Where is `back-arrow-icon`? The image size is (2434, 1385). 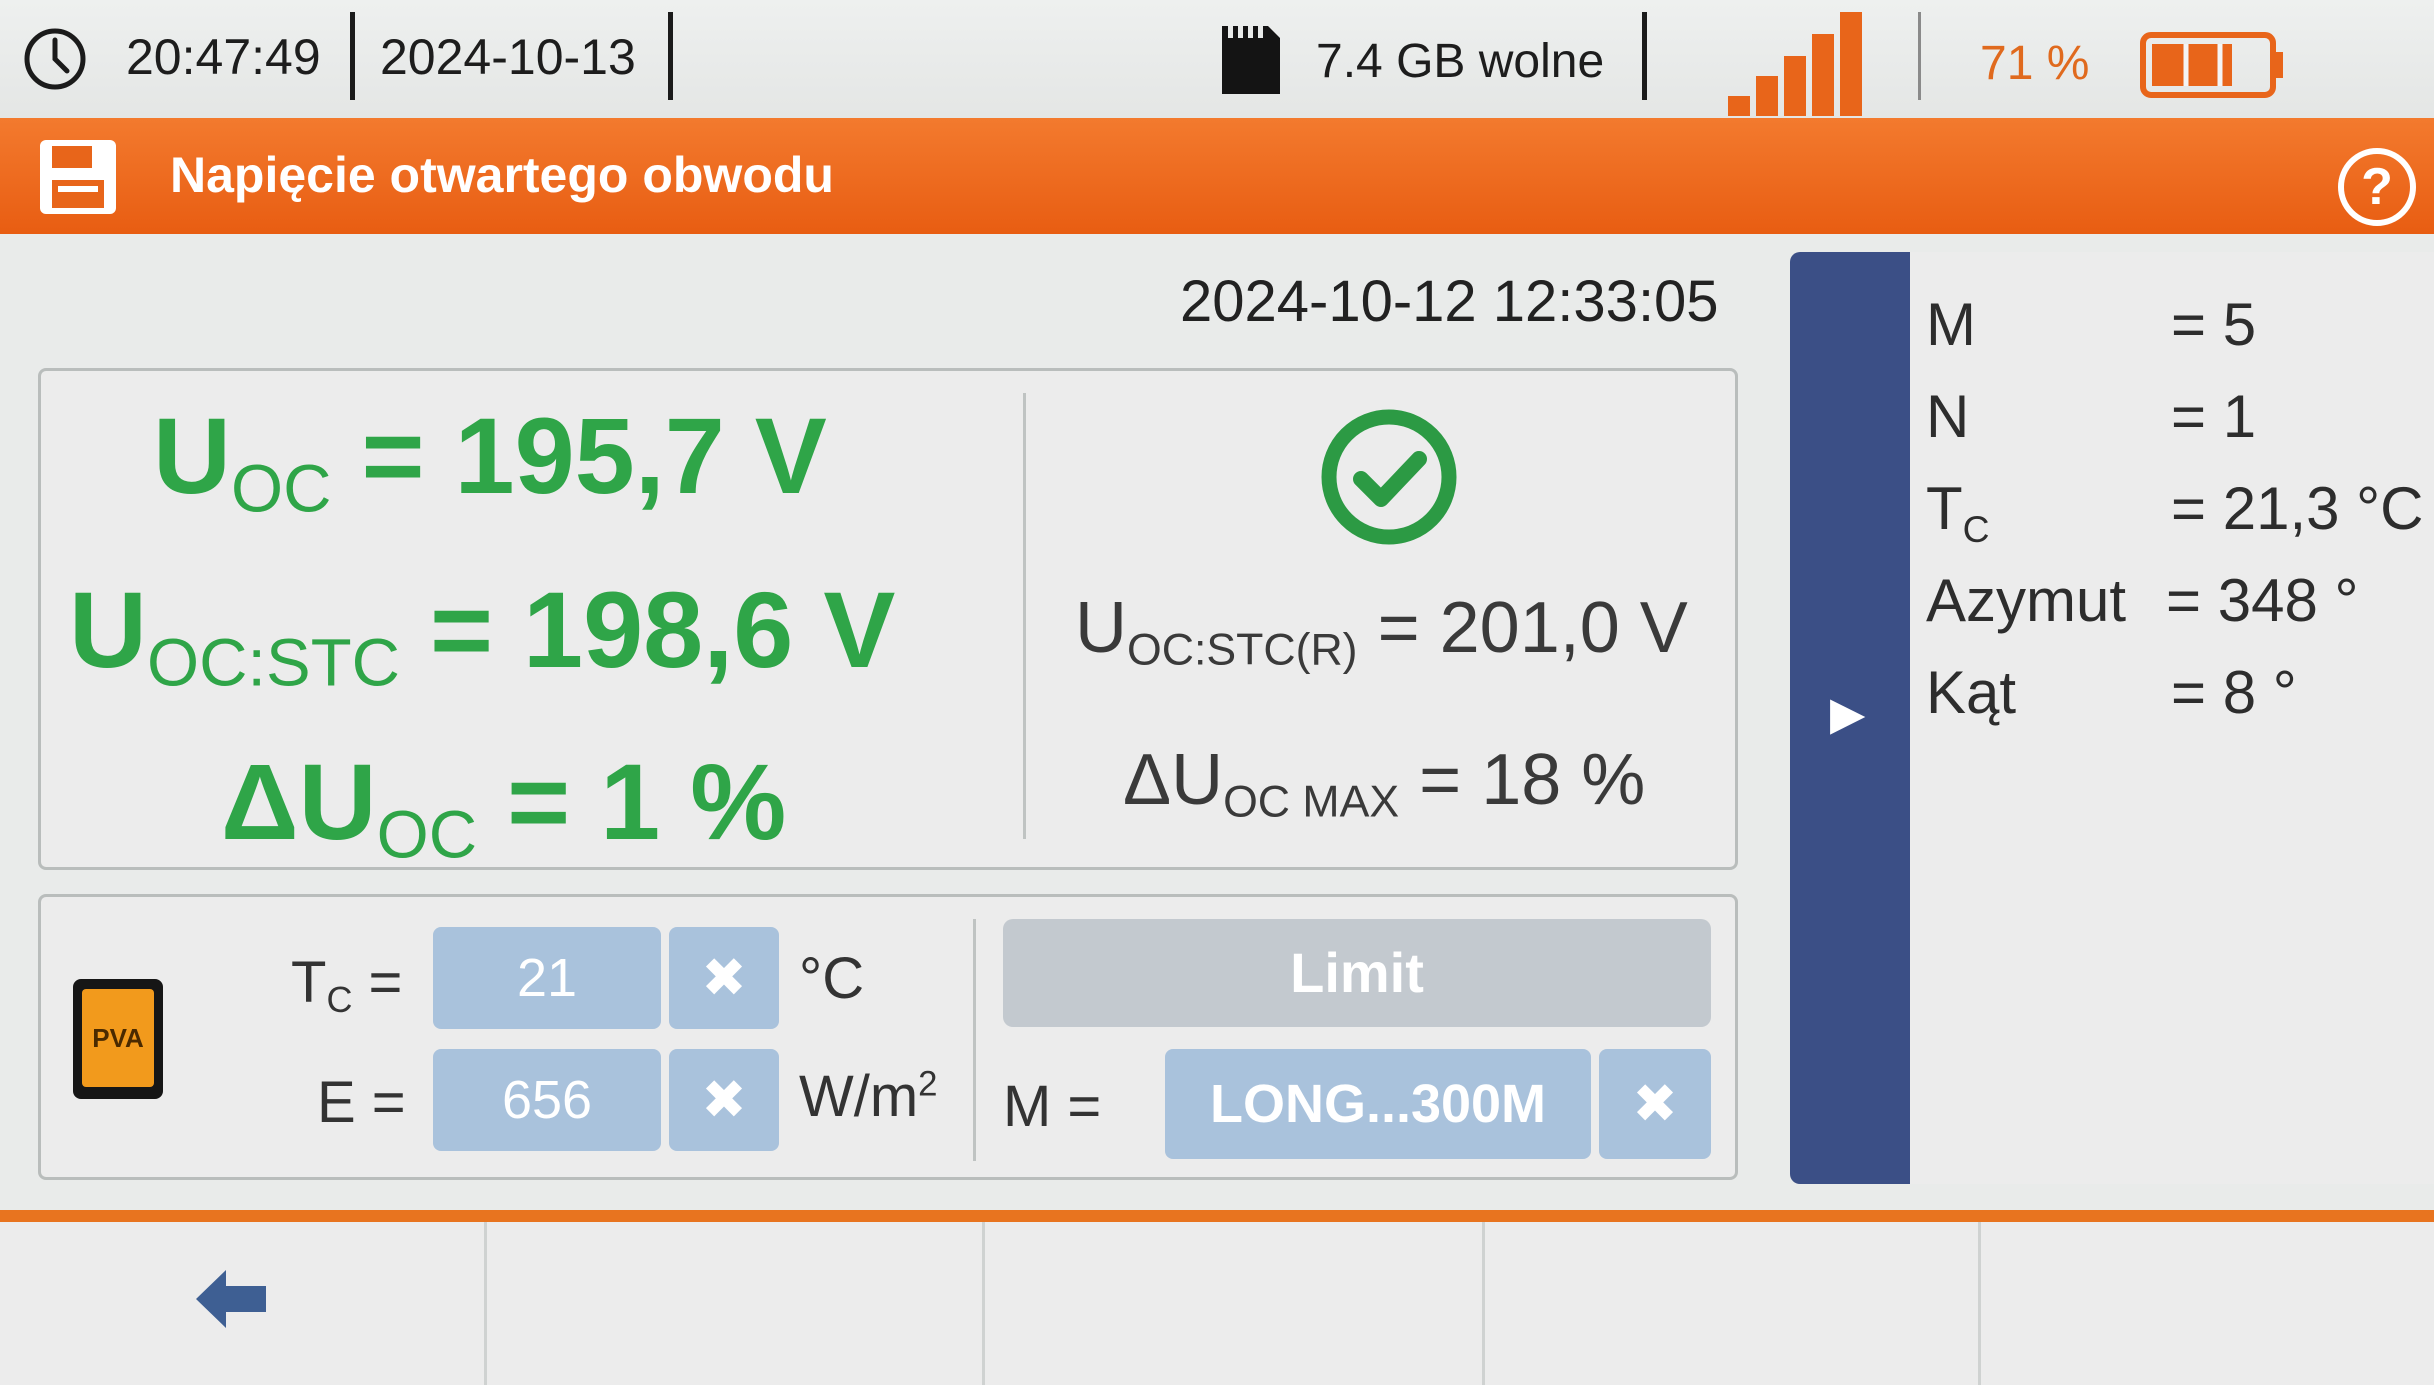
back-arrow-icon is located at coordinates (231, 1299).